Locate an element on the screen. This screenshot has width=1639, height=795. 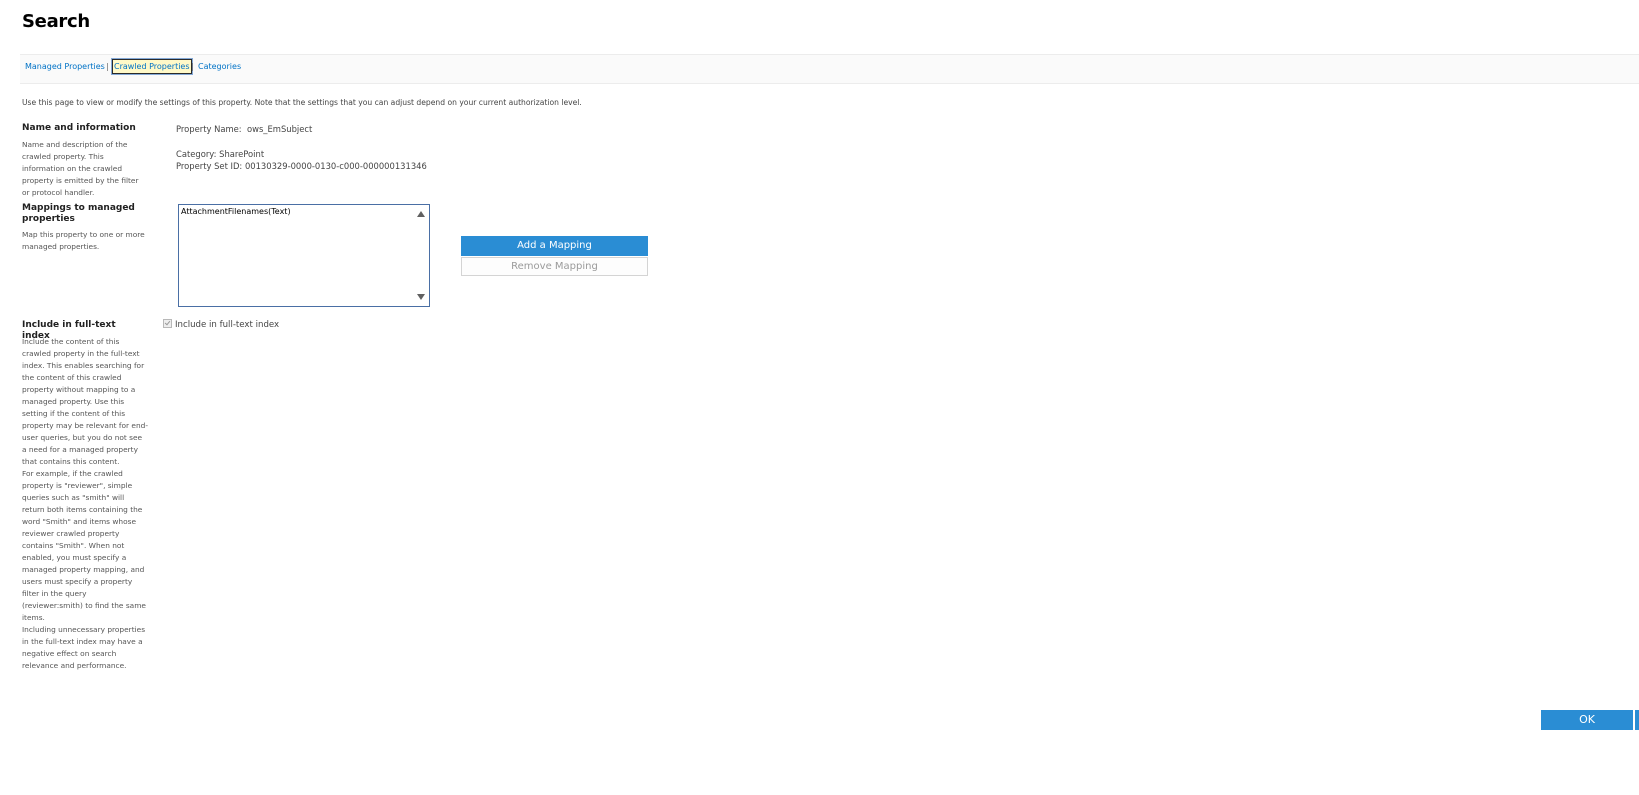
tab-managed-properties: Managed Properties is located at coordinates (65, 66).